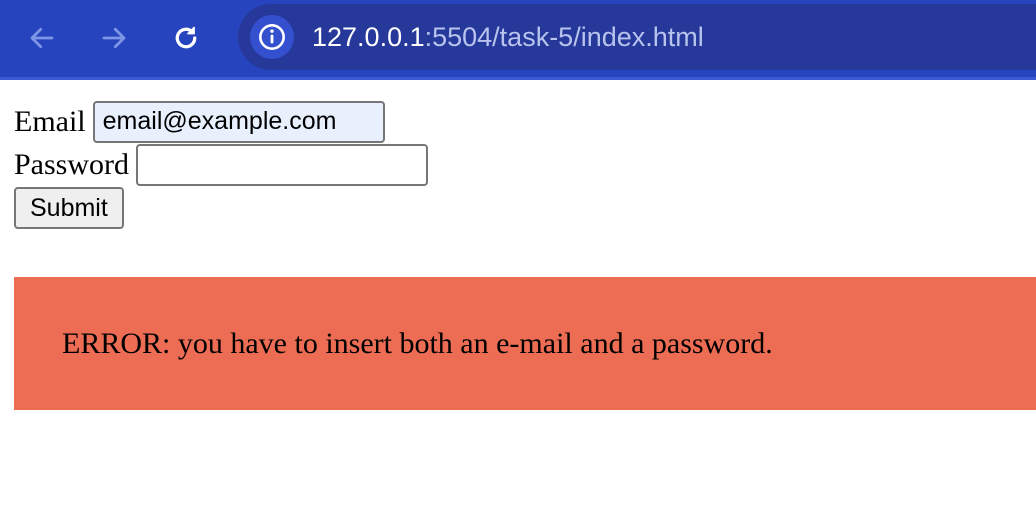 The width and height of the screenshot is (1036, 514). I want to click on arrow-right-icon, so click(114, 38).